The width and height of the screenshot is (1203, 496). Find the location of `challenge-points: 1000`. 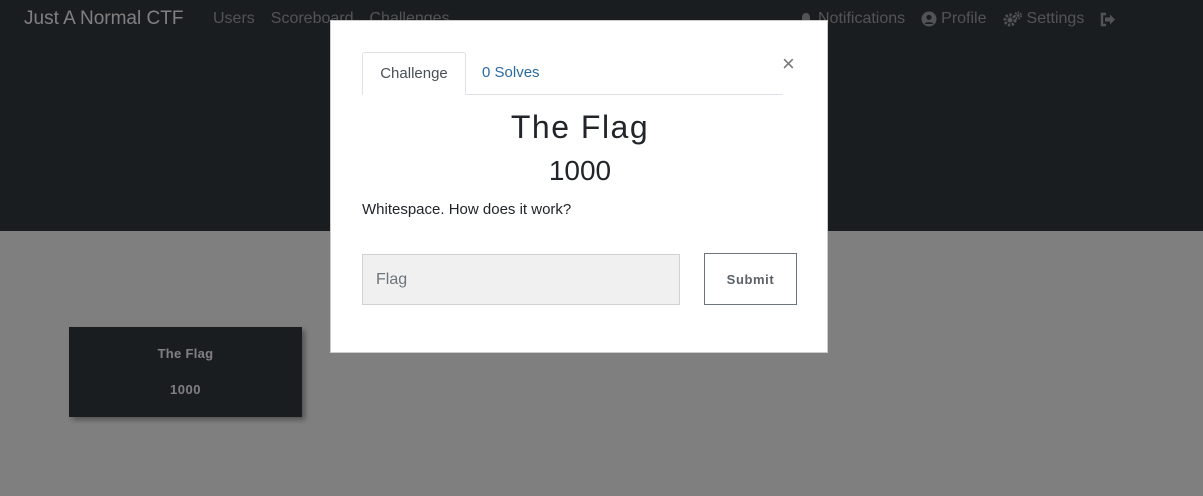

challenge-points: 1000 is located at coordinates (580, 170).